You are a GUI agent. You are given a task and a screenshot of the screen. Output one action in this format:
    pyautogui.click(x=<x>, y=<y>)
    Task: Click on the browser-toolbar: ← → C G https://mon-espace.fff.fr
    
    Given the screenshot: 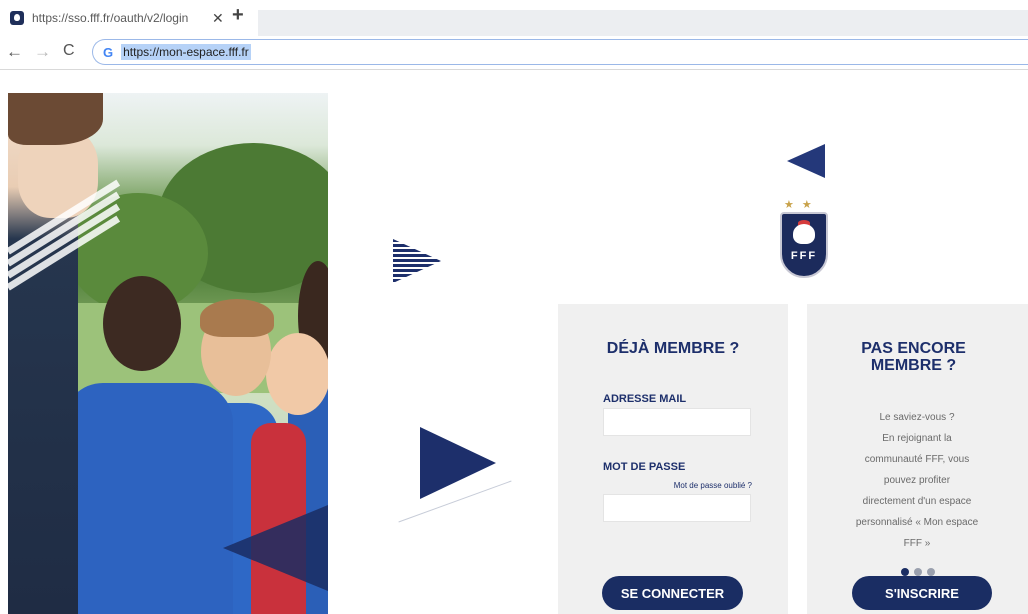 What is the action you would take?
    pyautogui.click(x=514, y=53)
    